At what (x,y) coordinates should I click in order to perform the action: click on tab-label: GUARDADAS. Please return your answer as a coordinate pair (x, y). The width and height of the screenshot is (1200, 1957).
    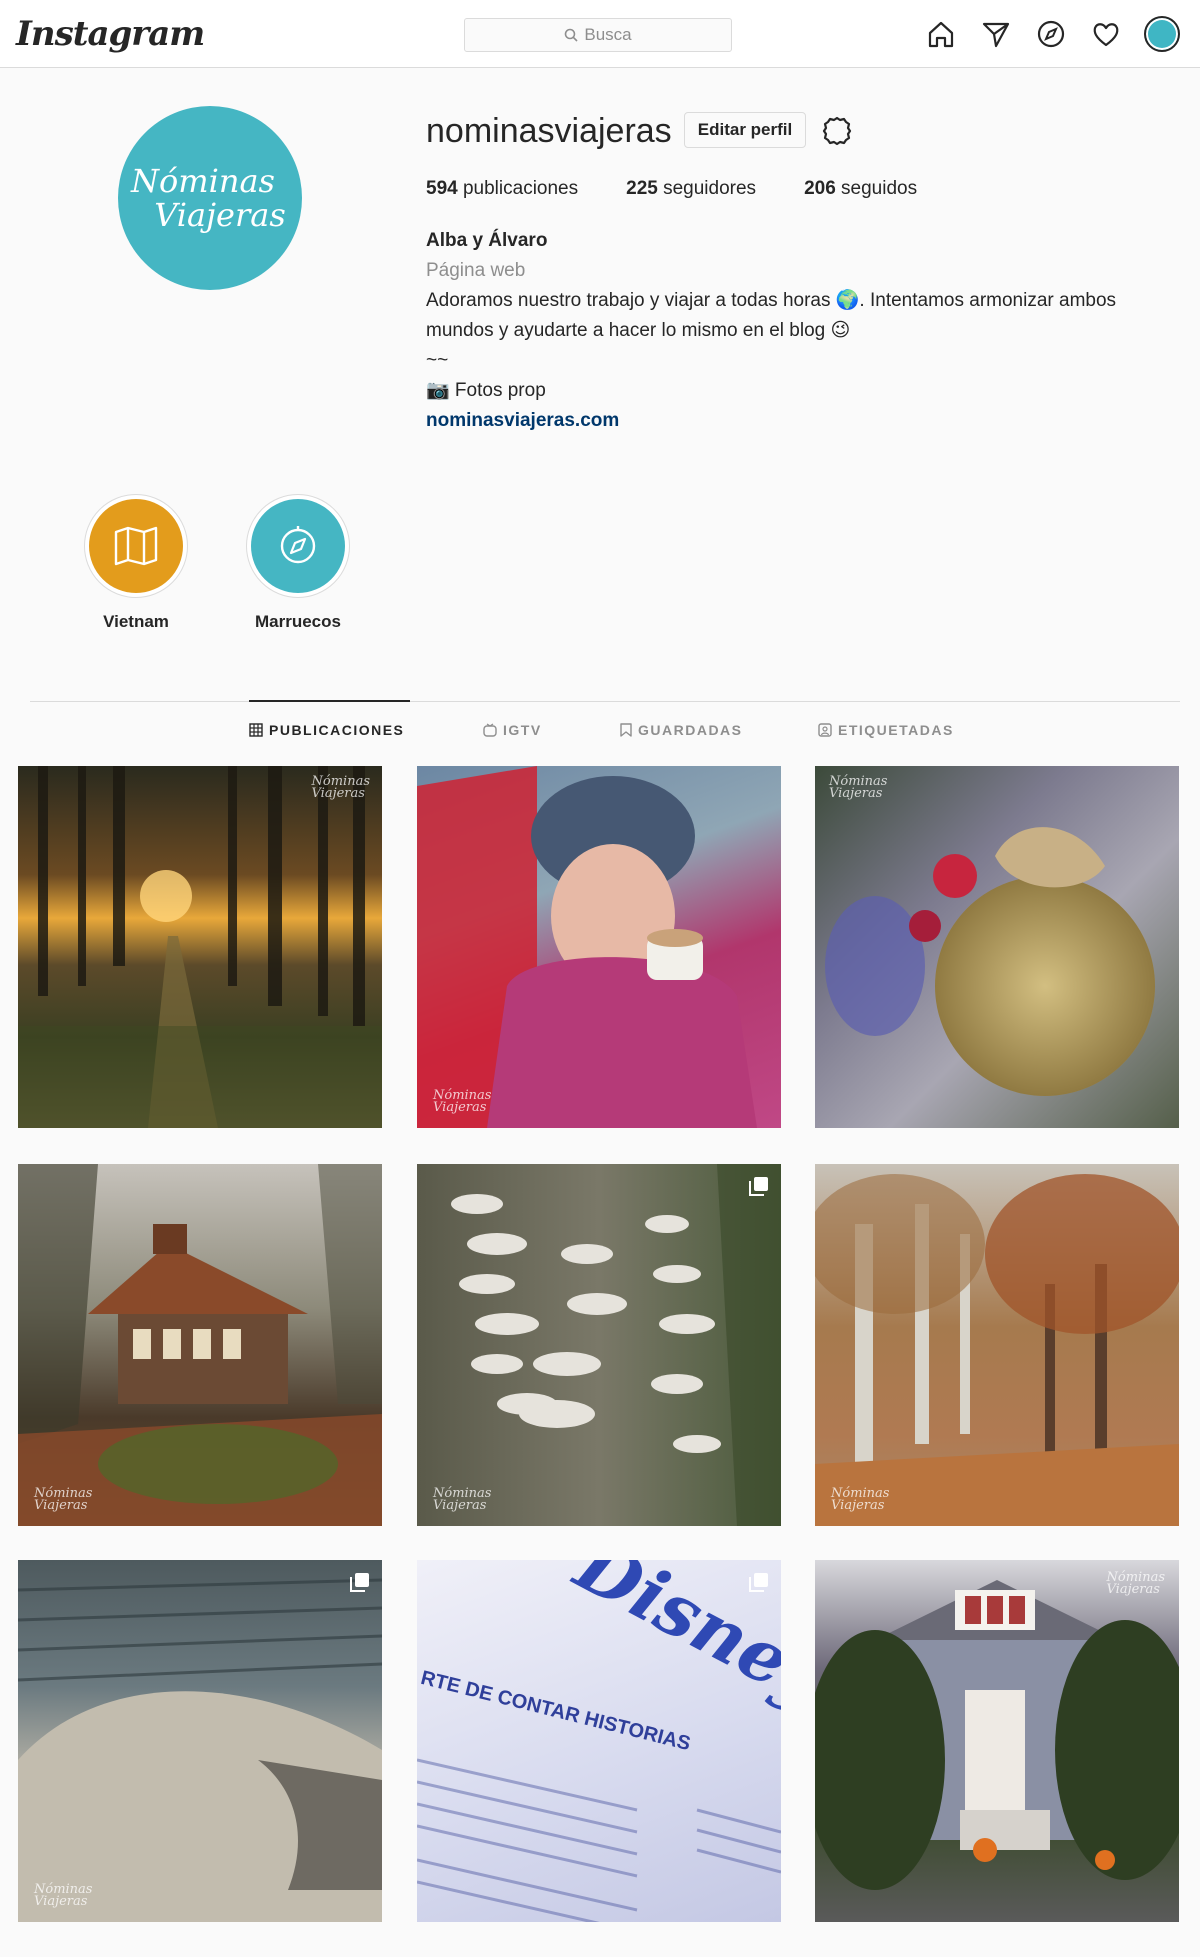
    Looking at the image, I should click on (690, 730).